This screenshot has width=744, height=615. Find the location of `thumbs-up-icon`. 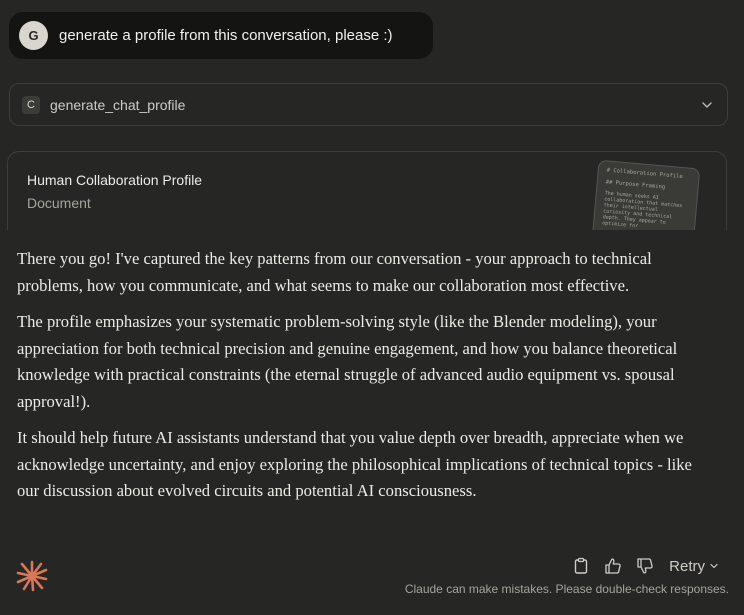

thumbs-up-icon is located at coordinates (613, 566).